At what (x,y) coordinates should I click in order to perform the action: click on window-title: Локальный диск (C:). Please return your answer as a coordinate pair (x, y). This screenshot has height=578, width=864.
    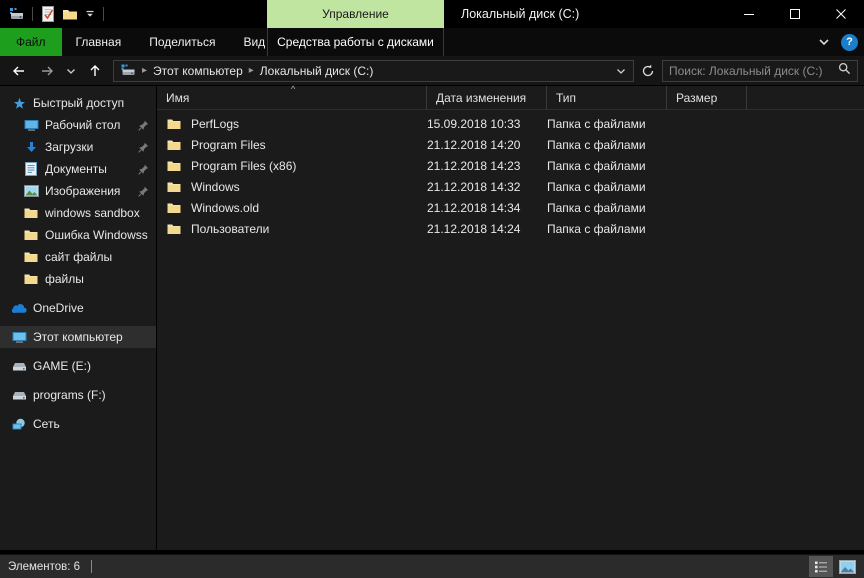
    Looking at the image, I should click on (520, 14).